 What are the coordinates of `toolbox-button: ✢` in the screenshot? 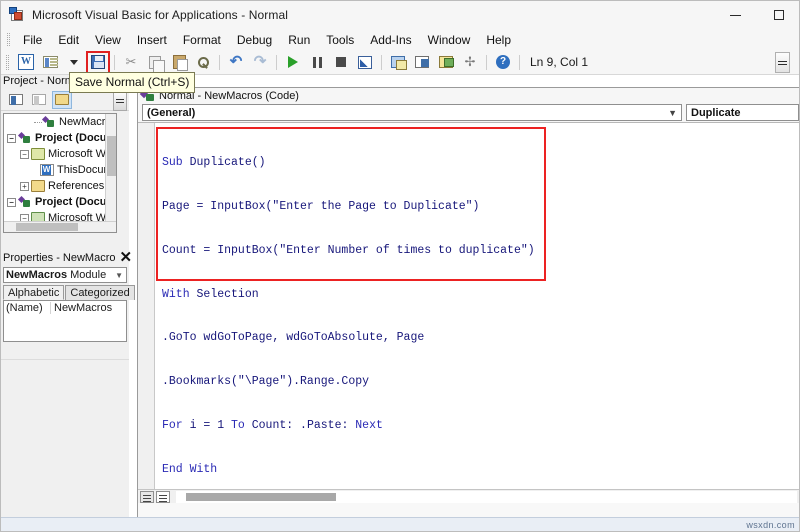 It's located at (470, 62).